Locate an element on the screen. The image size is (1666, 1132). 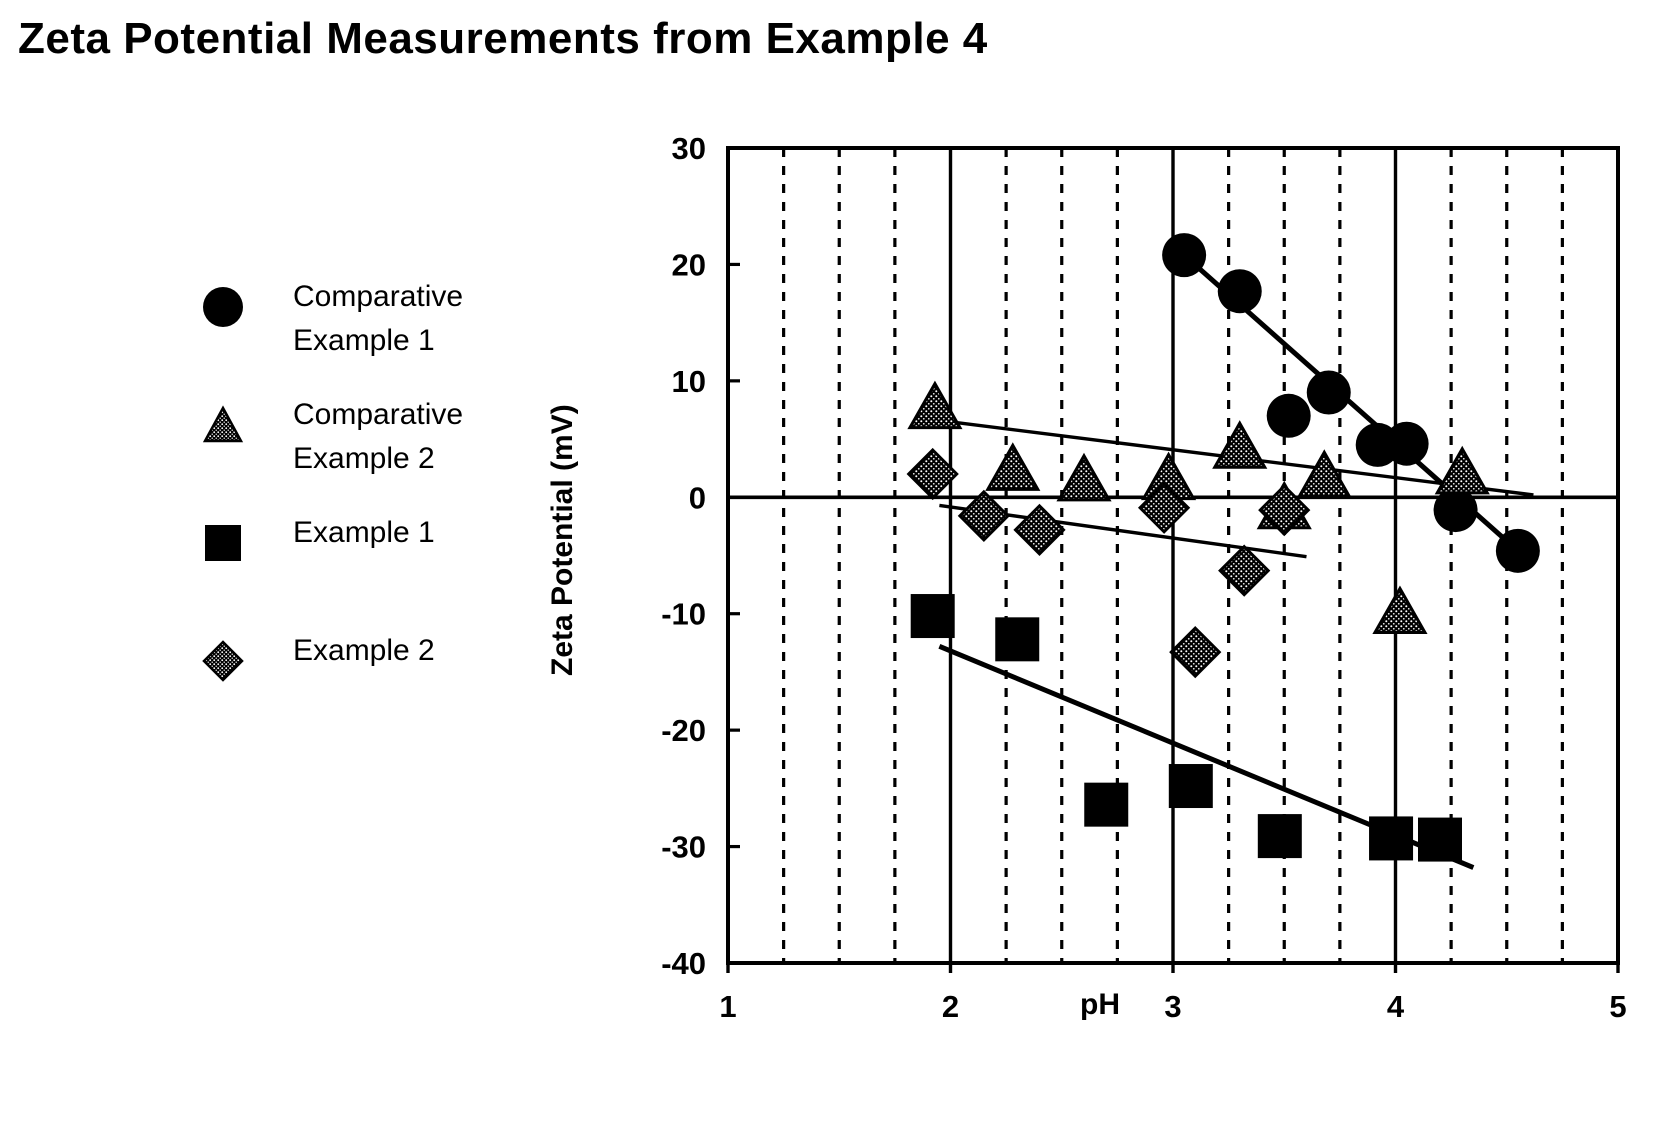
svg-text: 0 is located at coordinates (697, 497).